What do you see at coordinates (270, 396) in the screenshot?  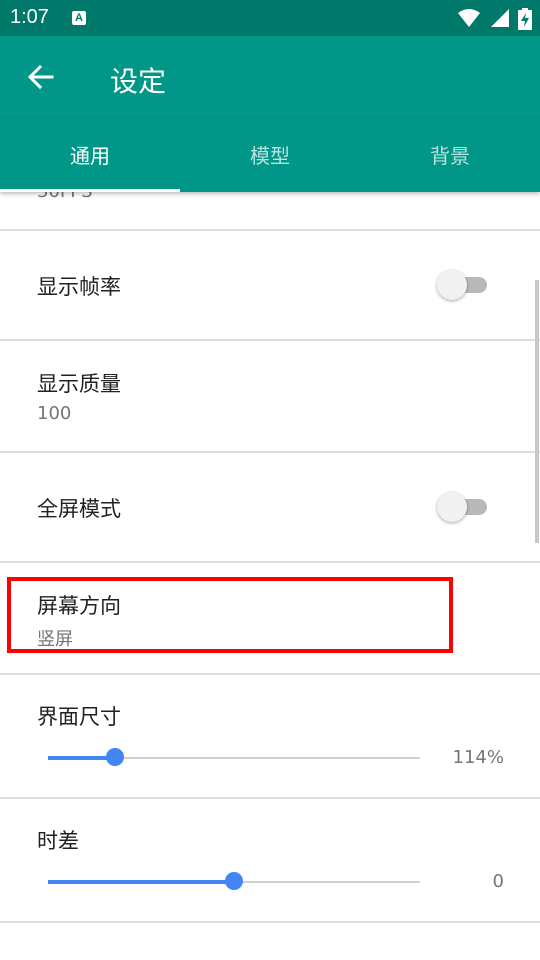 I see `setting-display-quality: 显示质量 100` at bounding box center [270, 396].